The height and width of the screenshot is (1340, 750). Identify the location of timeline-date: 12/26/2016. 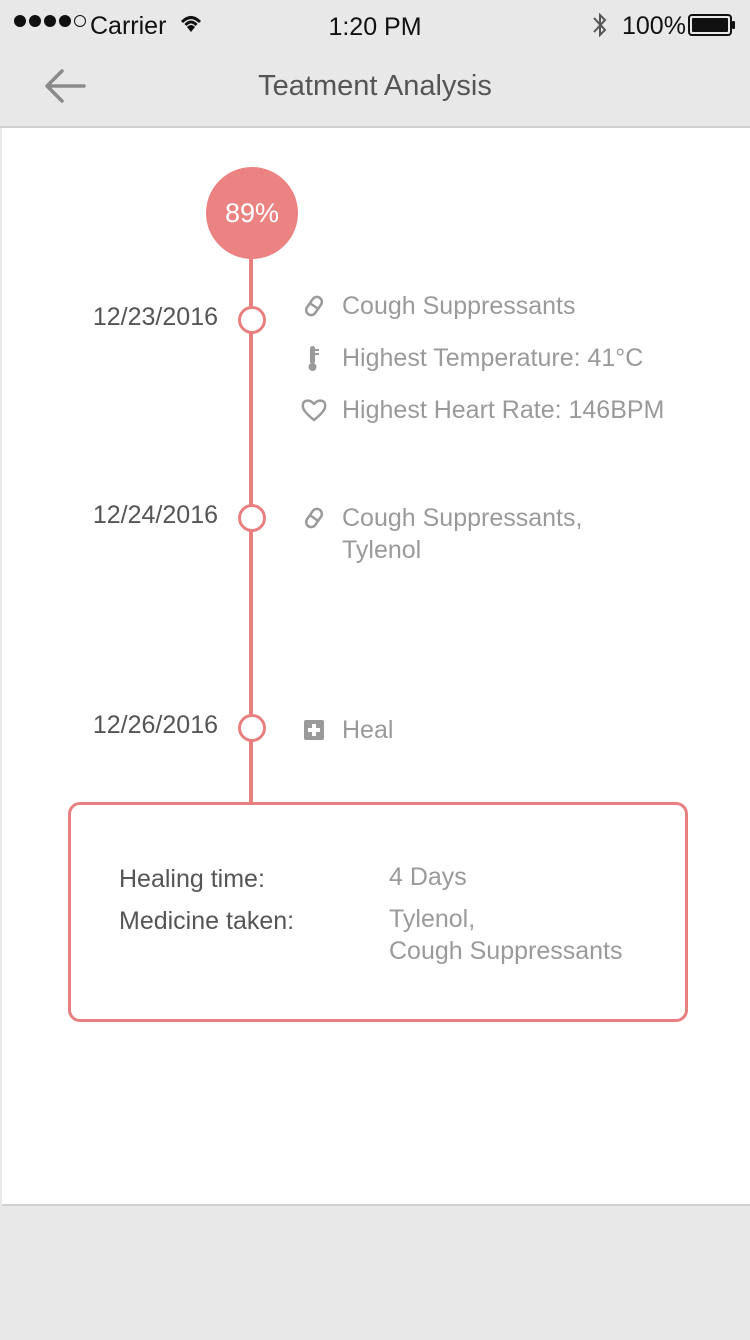
(155, 725).